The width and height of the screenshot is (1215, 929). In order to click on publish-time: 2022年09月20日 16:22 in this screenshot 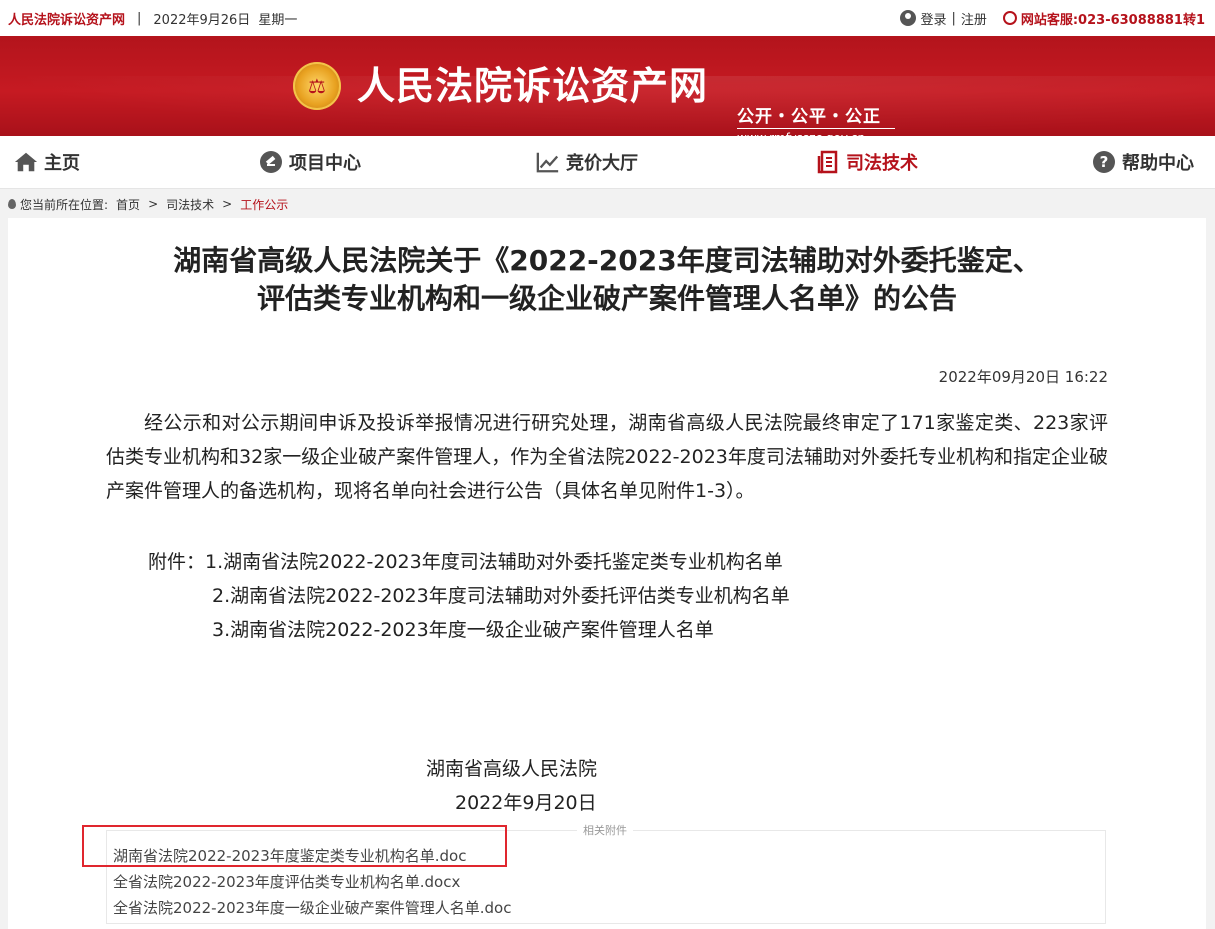, I will do `click(1023, 377)`.